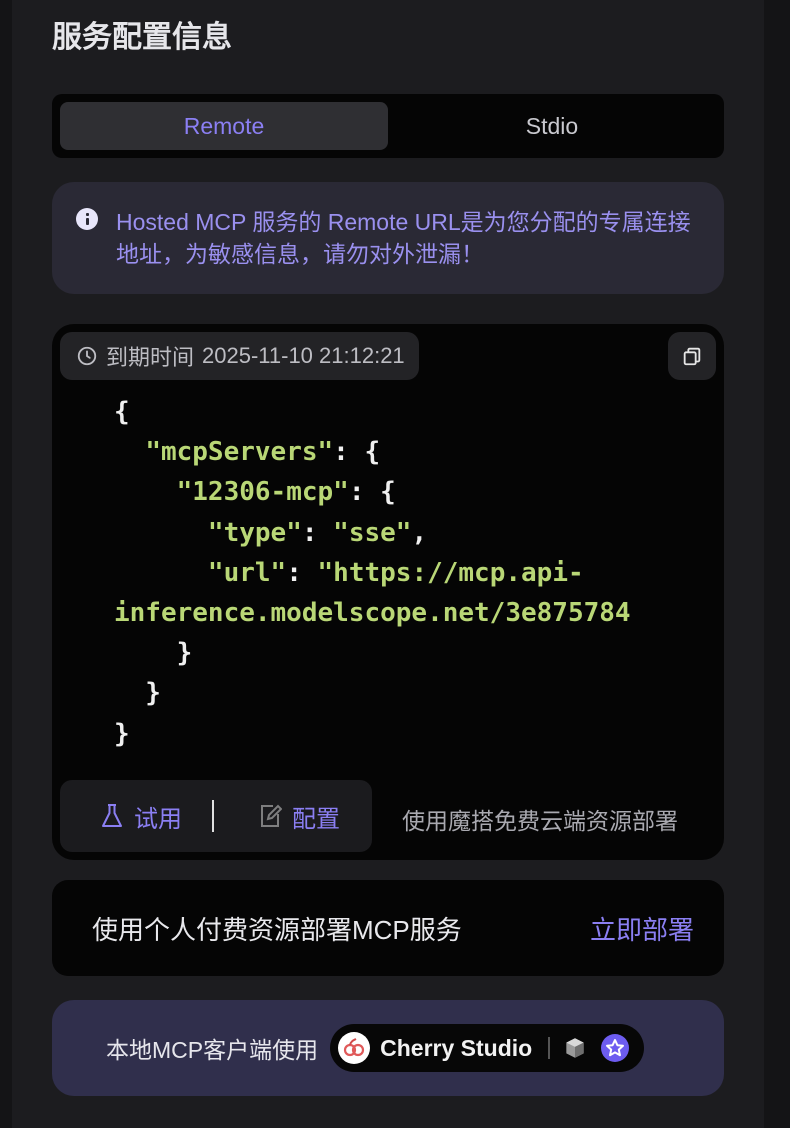  Describe the element at coordinates (158, 819) in the screenshot. I see `try-label: 试用` at that location.